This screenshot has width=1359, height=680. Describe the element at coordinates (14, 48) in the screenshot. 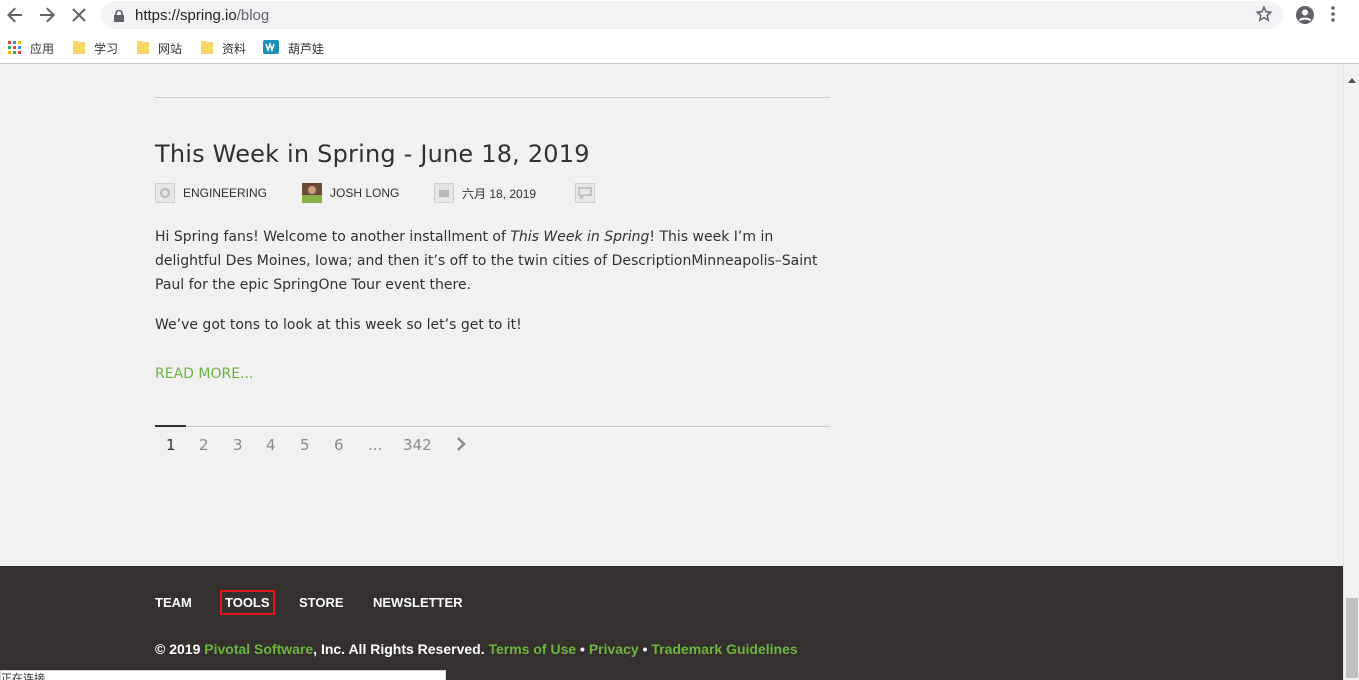

I see `apps-grid-icon` at that location.